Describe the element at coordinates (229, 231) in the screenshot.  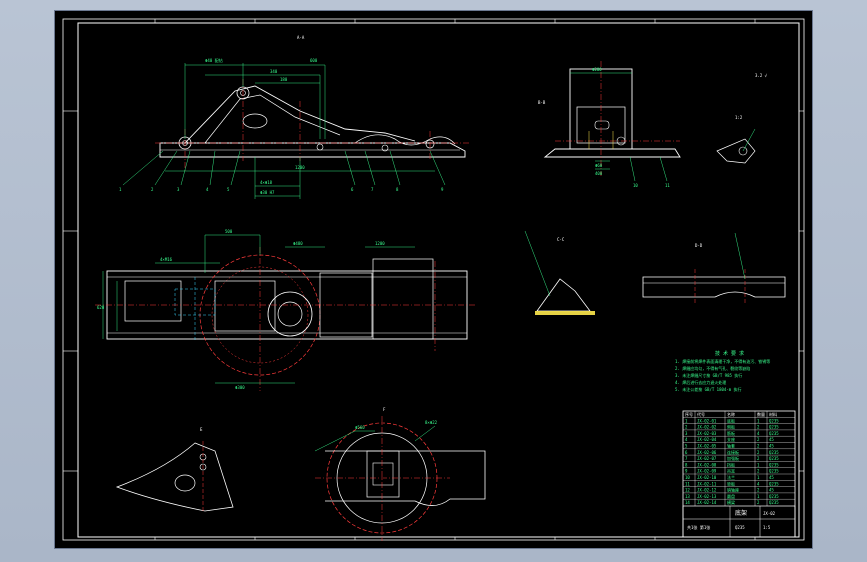
I see `svg-text: 500` at that location.